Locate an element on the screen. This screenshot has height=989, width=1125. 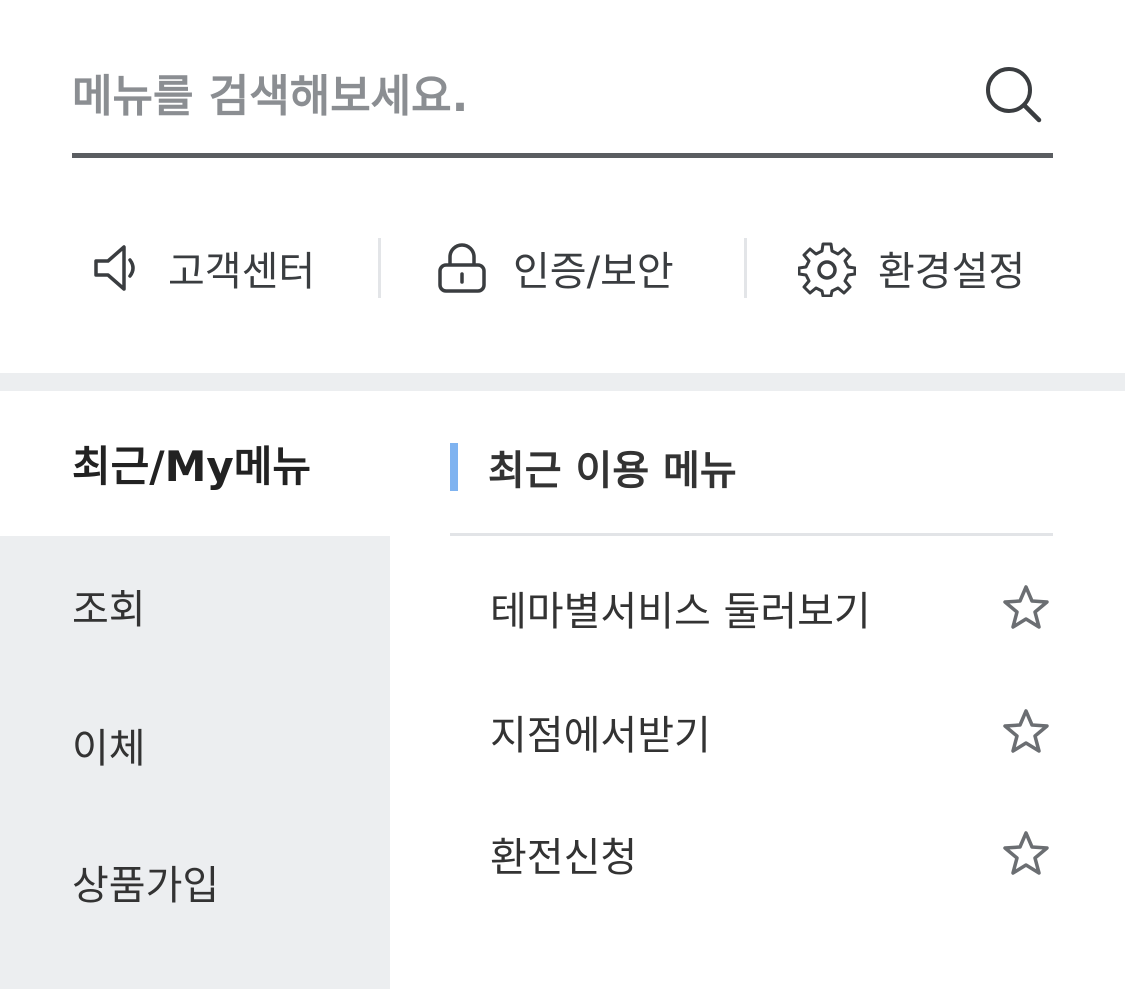
megaphone-icon is located at coordinates (117, 268).